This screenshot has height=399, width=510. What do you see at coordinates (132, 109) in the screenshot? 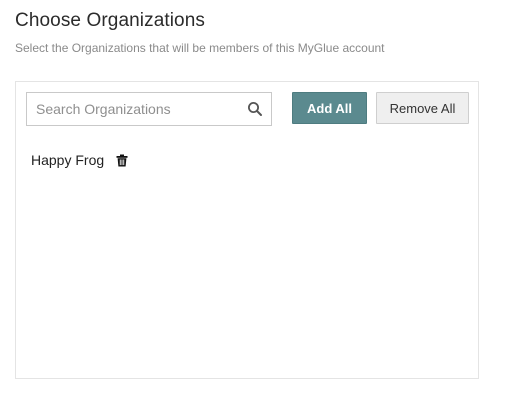
I see `search-input` at bounding box center [132, 109].